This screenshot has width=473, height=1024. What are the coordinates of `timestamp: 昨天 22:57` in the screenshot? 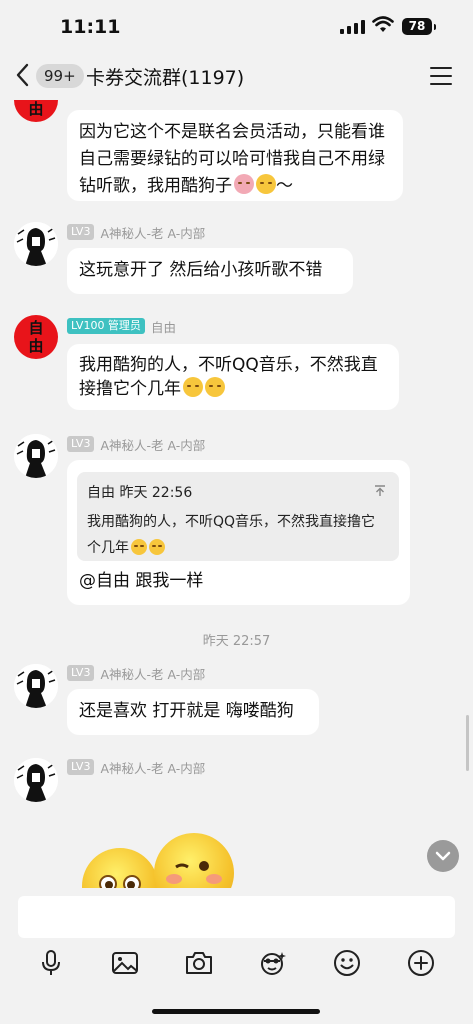 It's located at (236, 641).